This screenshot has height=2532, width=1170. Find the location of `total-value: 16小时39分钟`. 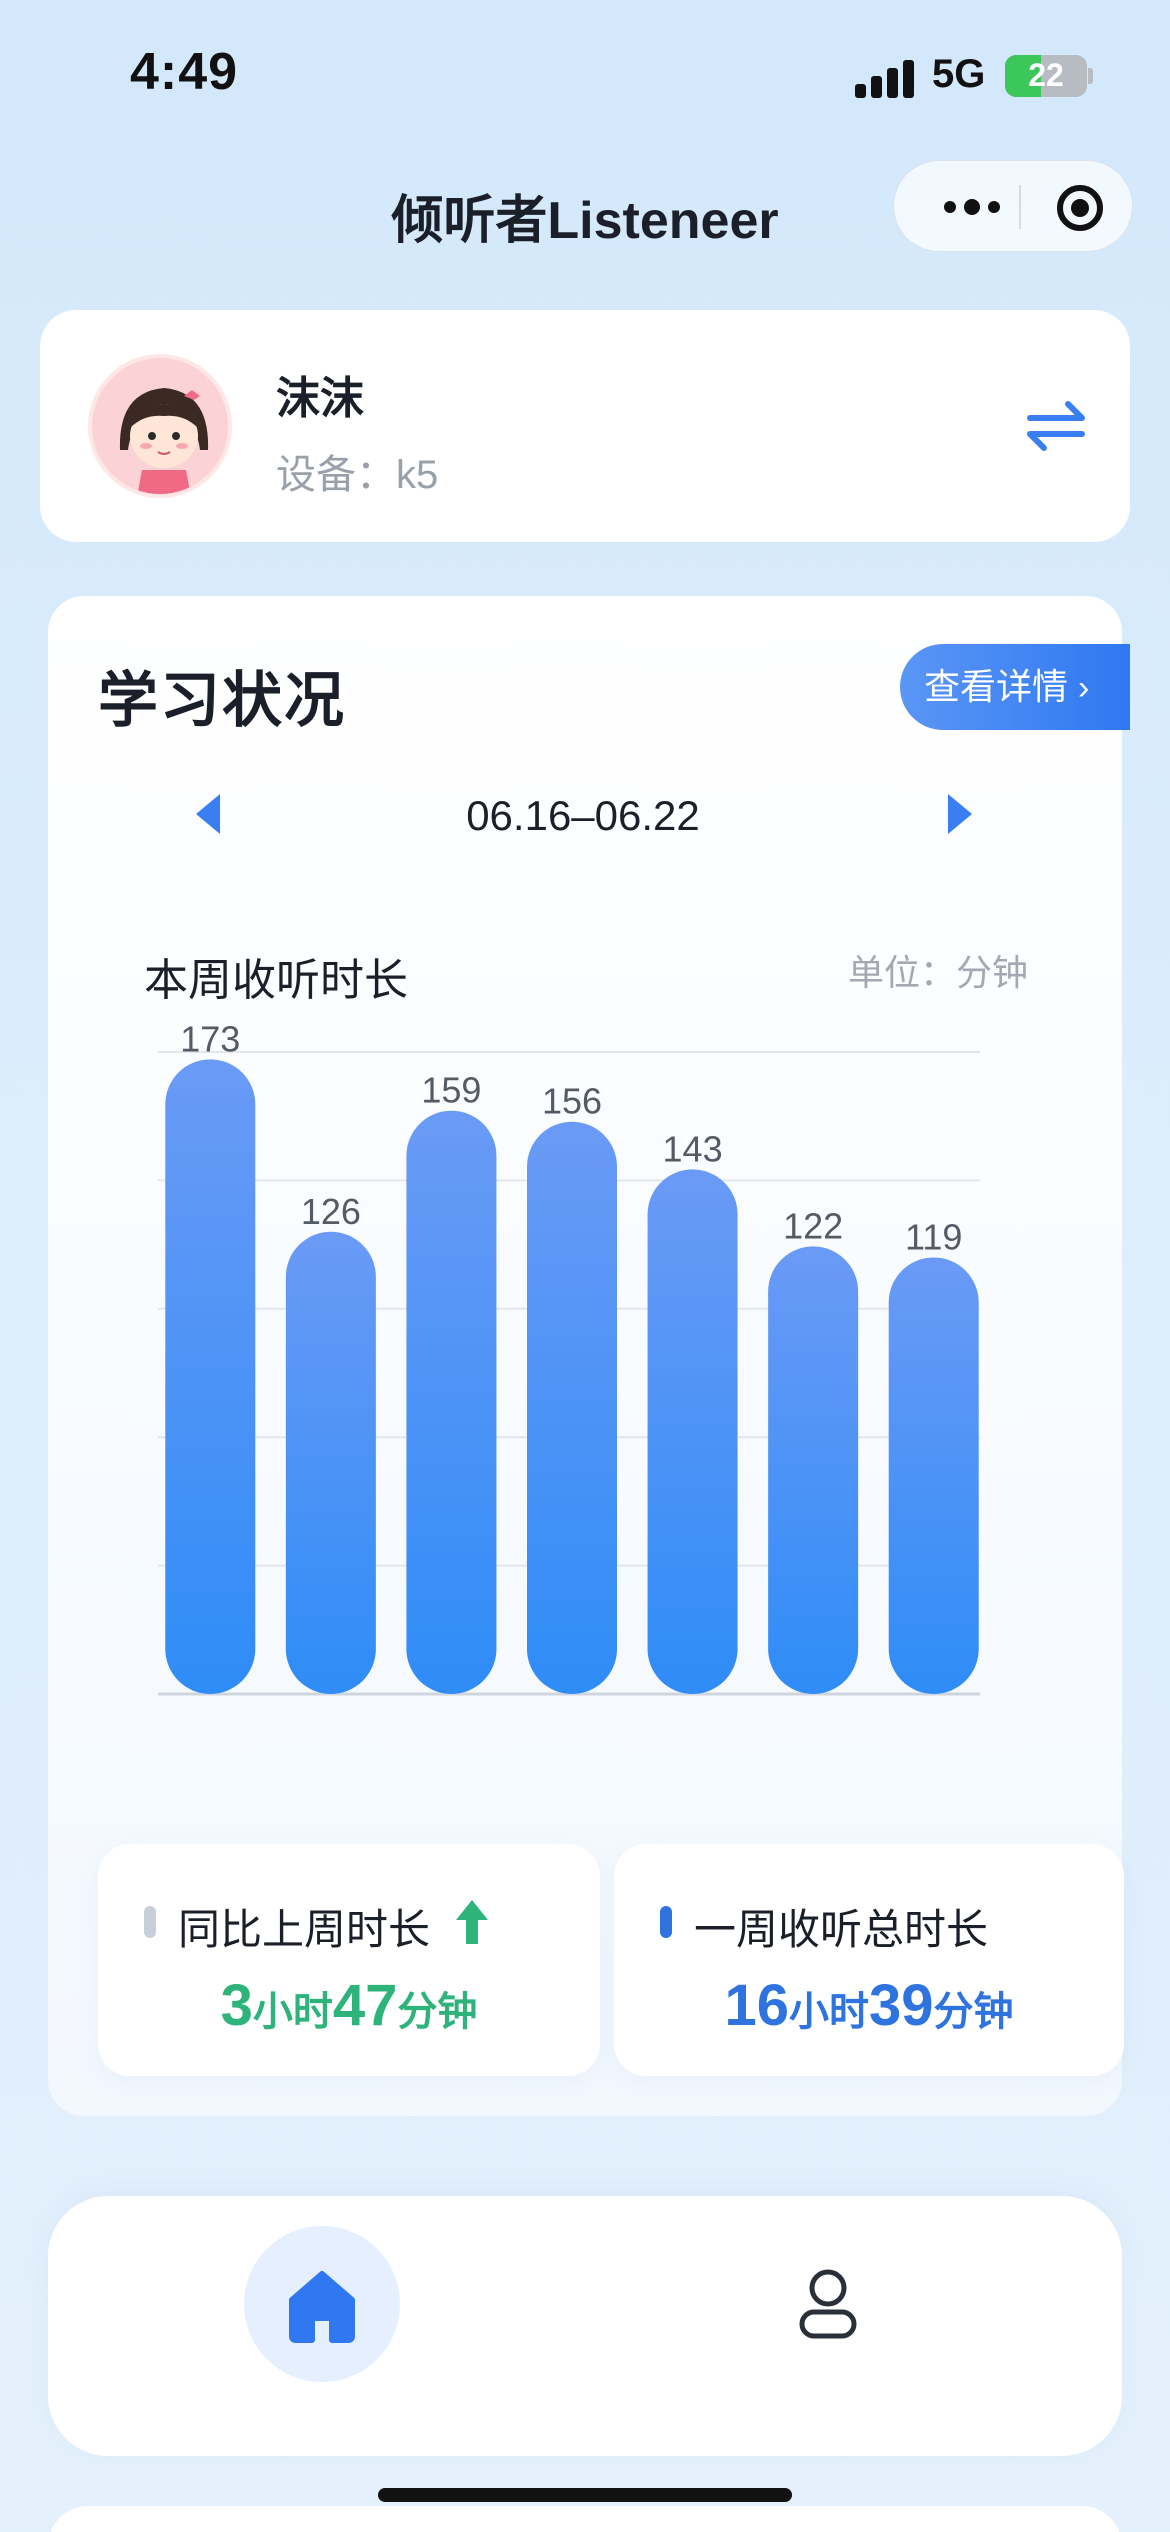

total-value: 16小时39分钟 is located at coordinates (869, 2005).